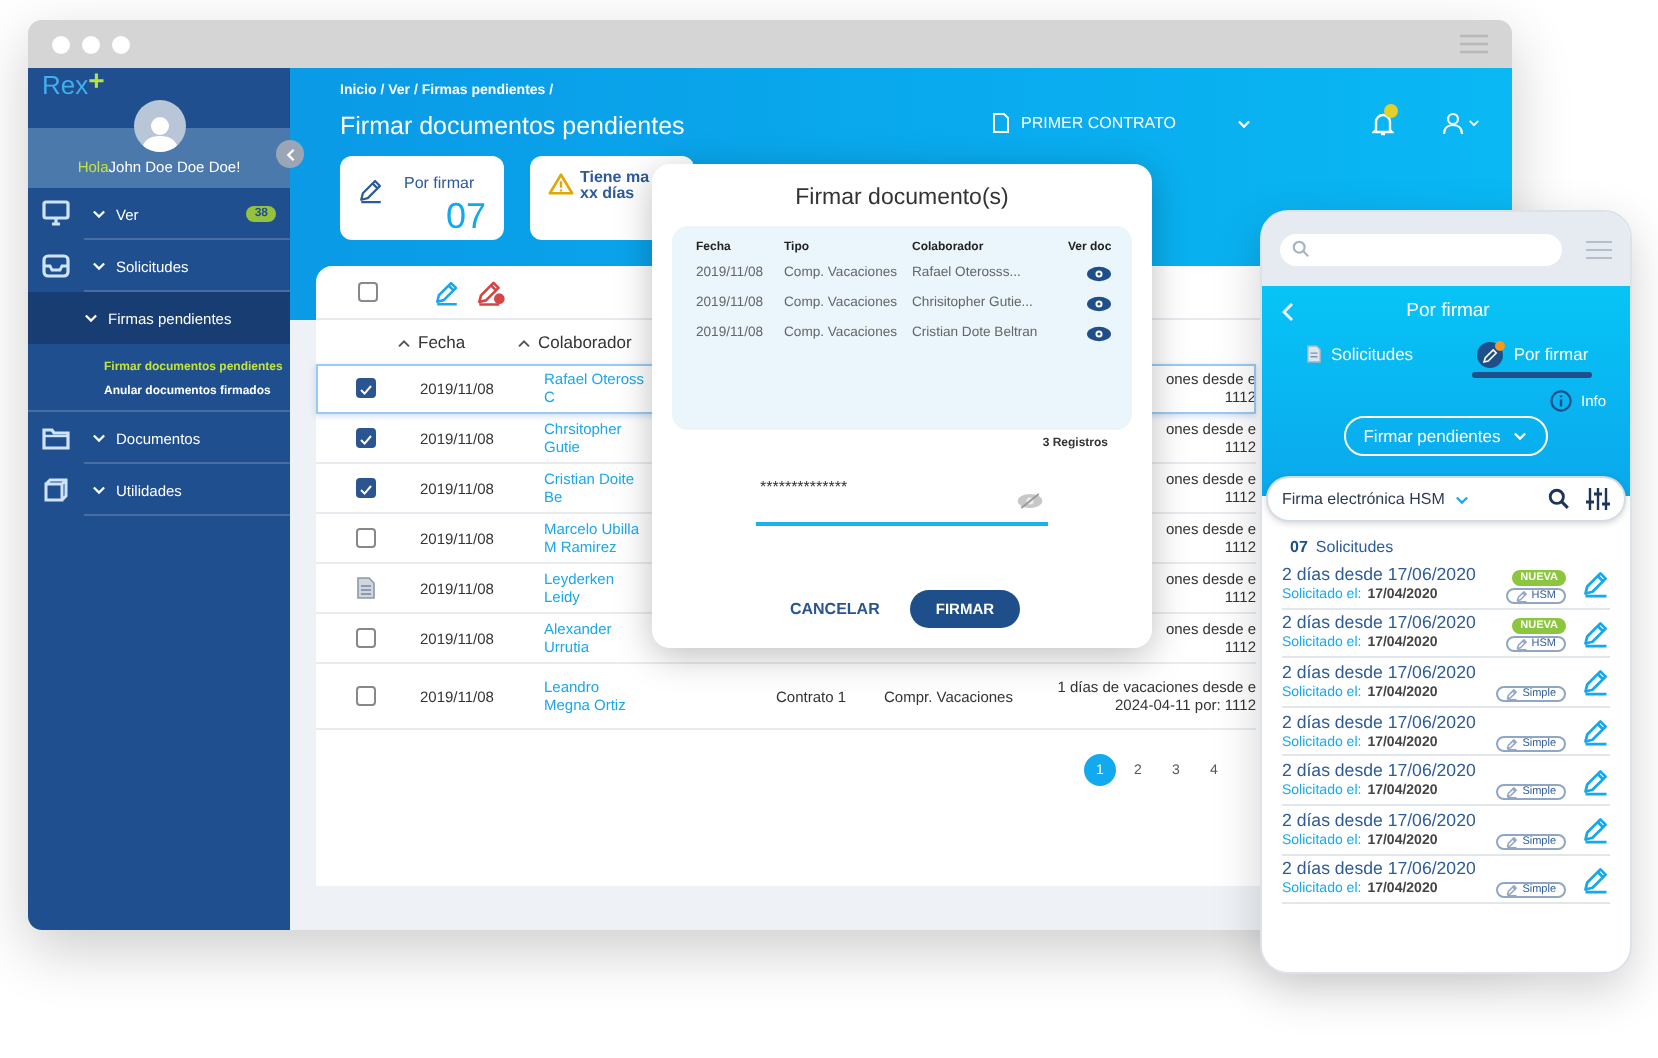 This screenshot has height=1058, width=1658. Describe the element at coordinates (1405, 499) in the screenshot. I see `signature-type-select: Firma electrónica HSM` at that location.